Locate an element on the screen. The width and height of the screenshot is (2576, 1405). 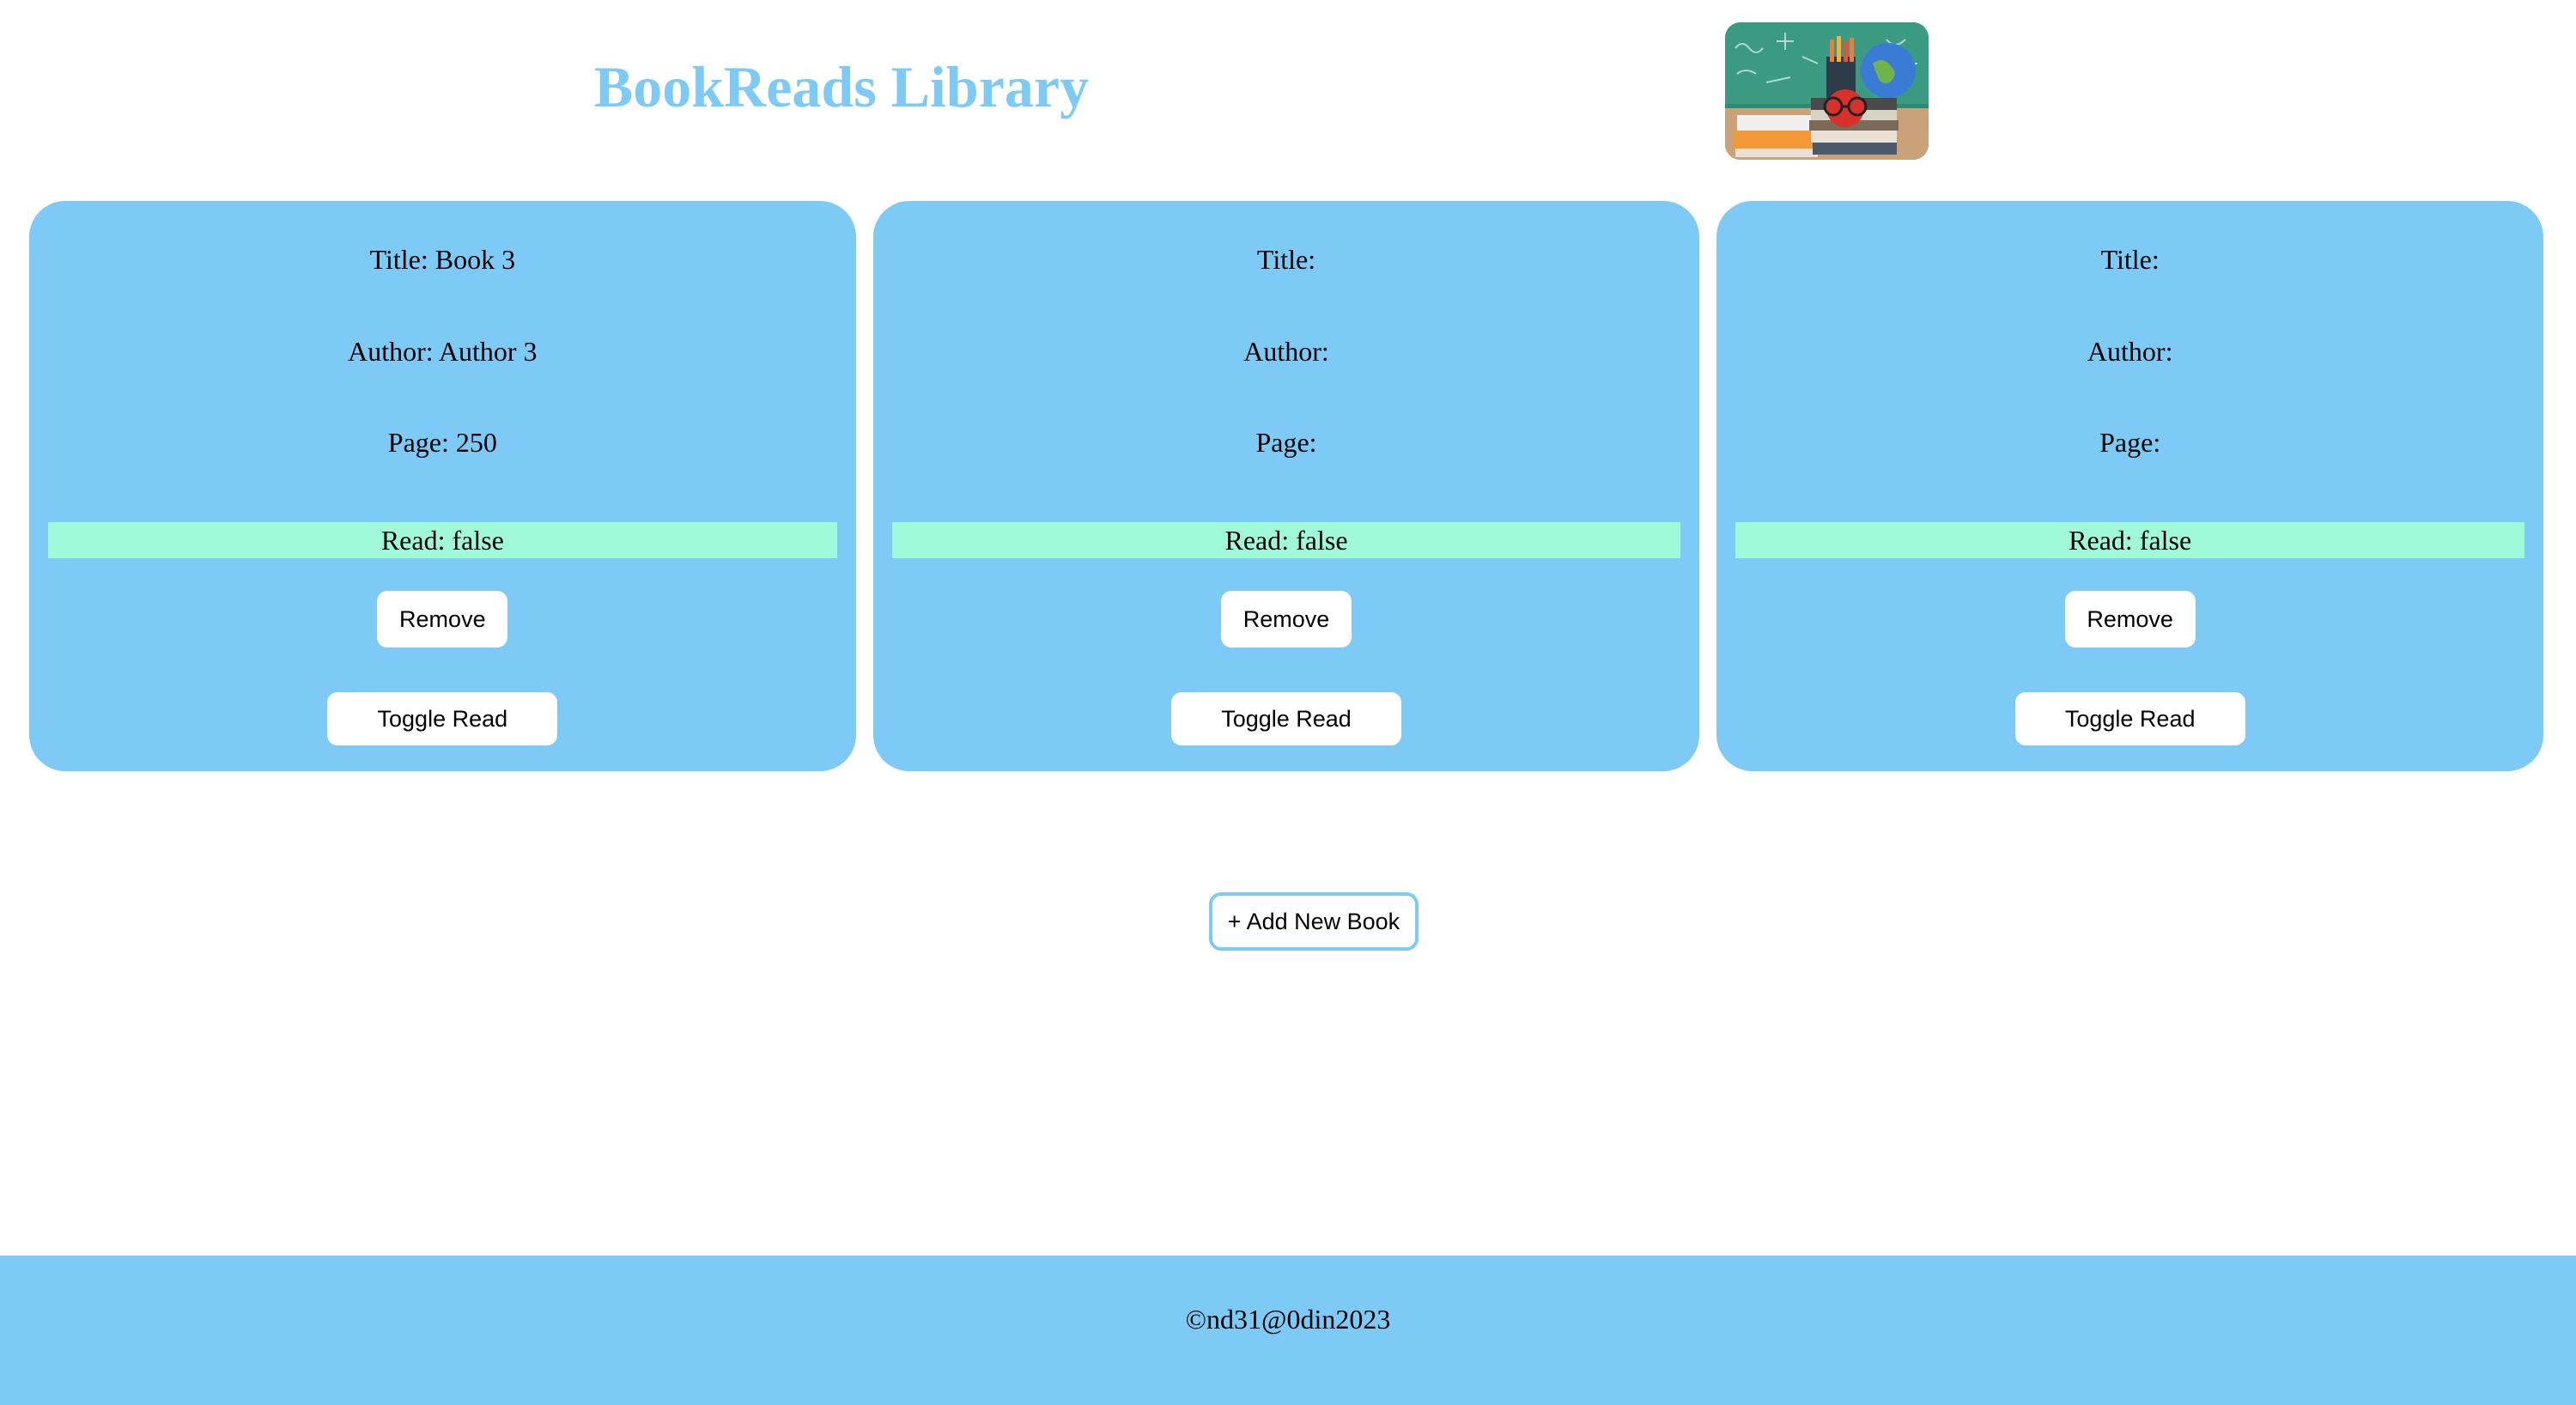
books-chalkboard-logo-icon is located at coordinates (1827, 91).